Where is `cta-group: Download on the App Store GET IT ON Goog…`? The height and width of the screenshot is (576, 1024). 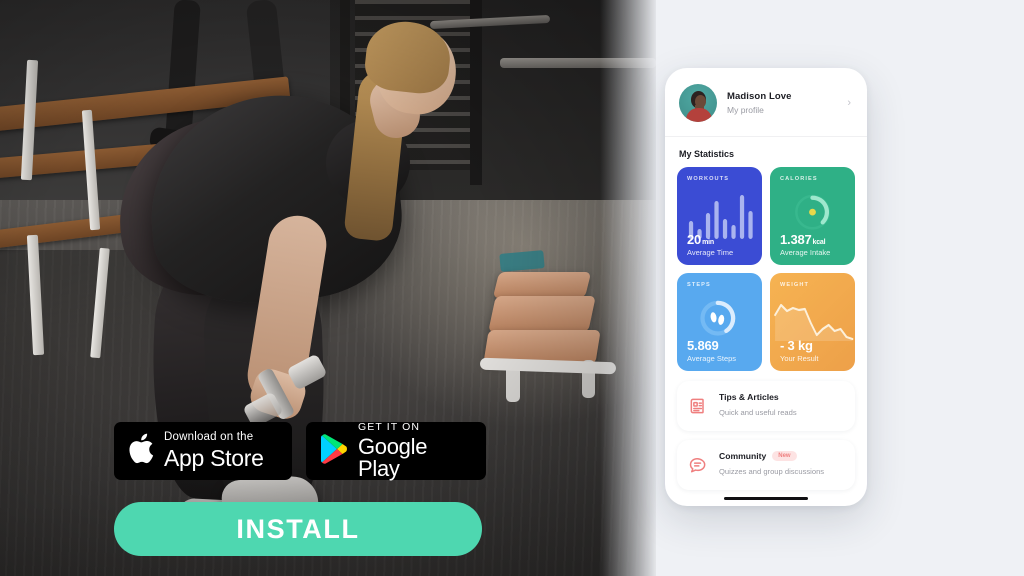
cta-group: Download on the App Store GET IT ON Goog… is located at coordinates (300, 489).